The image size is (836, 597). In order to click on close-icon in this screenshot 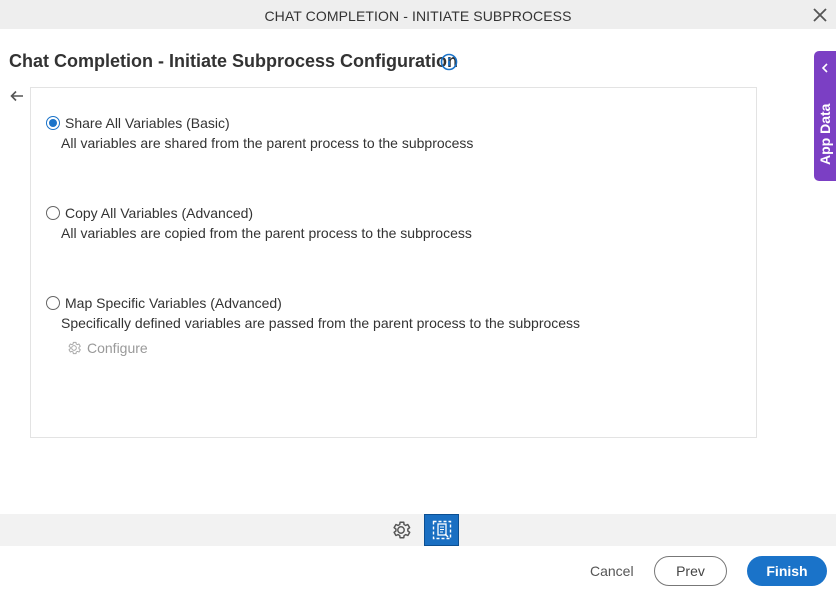, I will do `click(820, 15)`.